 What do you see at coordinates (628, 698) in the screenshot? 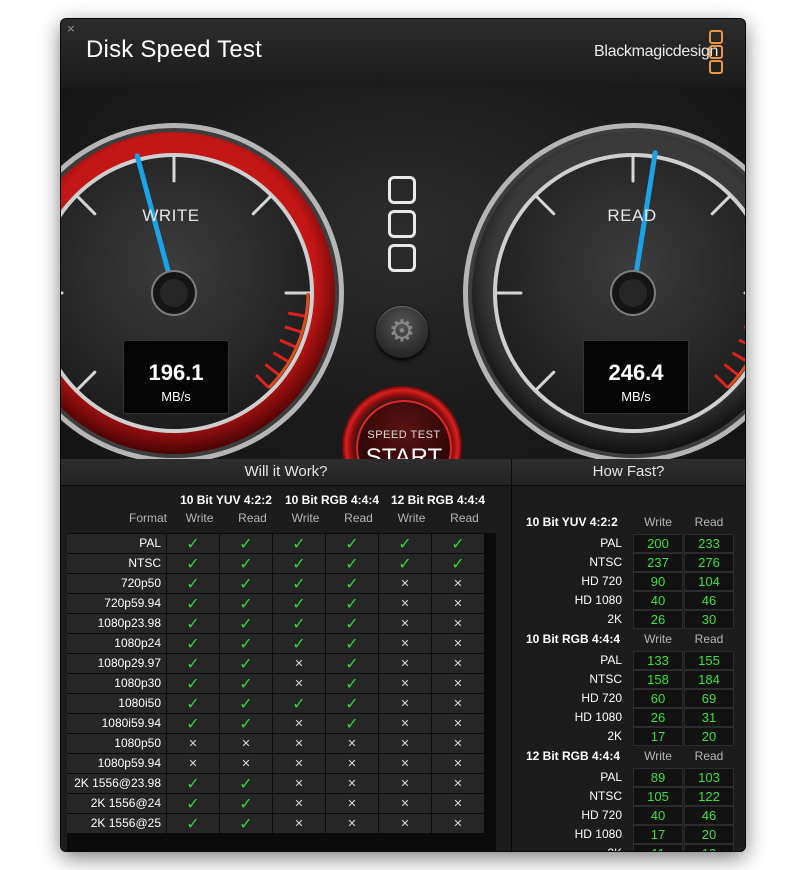
I see `table-row: HD 720 60 69` at bounding box center [628, 698].